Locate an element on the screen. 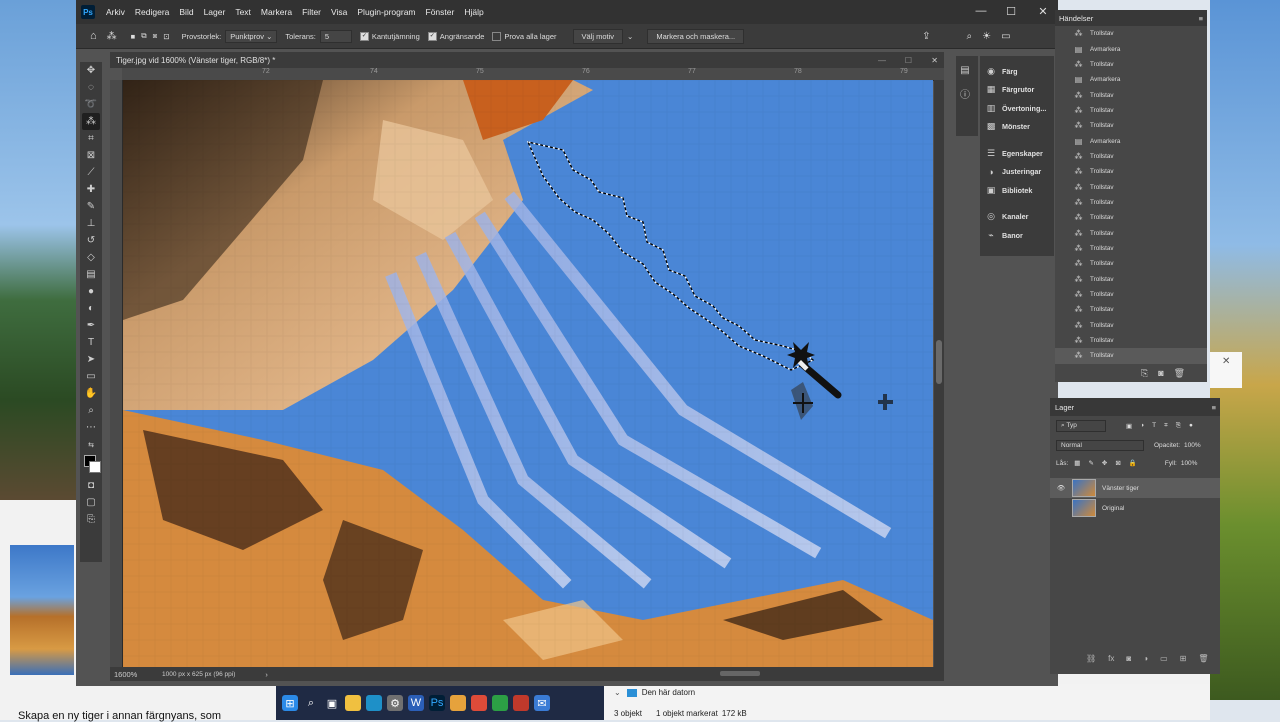 The image size is (1280, 722). layers-panel-title: Lager is located at coordinates (1064, 407).